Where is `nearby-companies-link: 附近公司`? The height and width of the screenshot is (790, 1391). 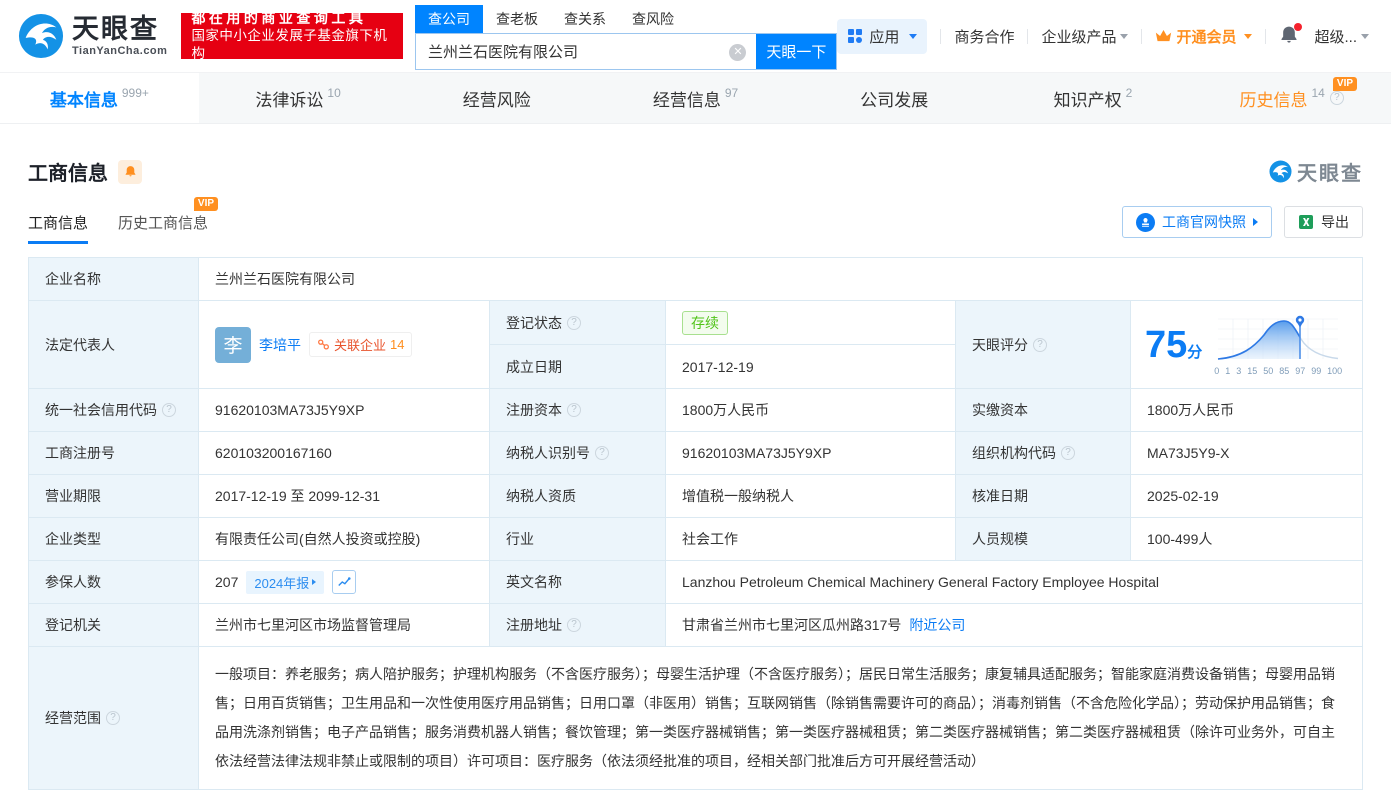 nearby-companies-link: 附近公司 is located at coordinates (937, 625).